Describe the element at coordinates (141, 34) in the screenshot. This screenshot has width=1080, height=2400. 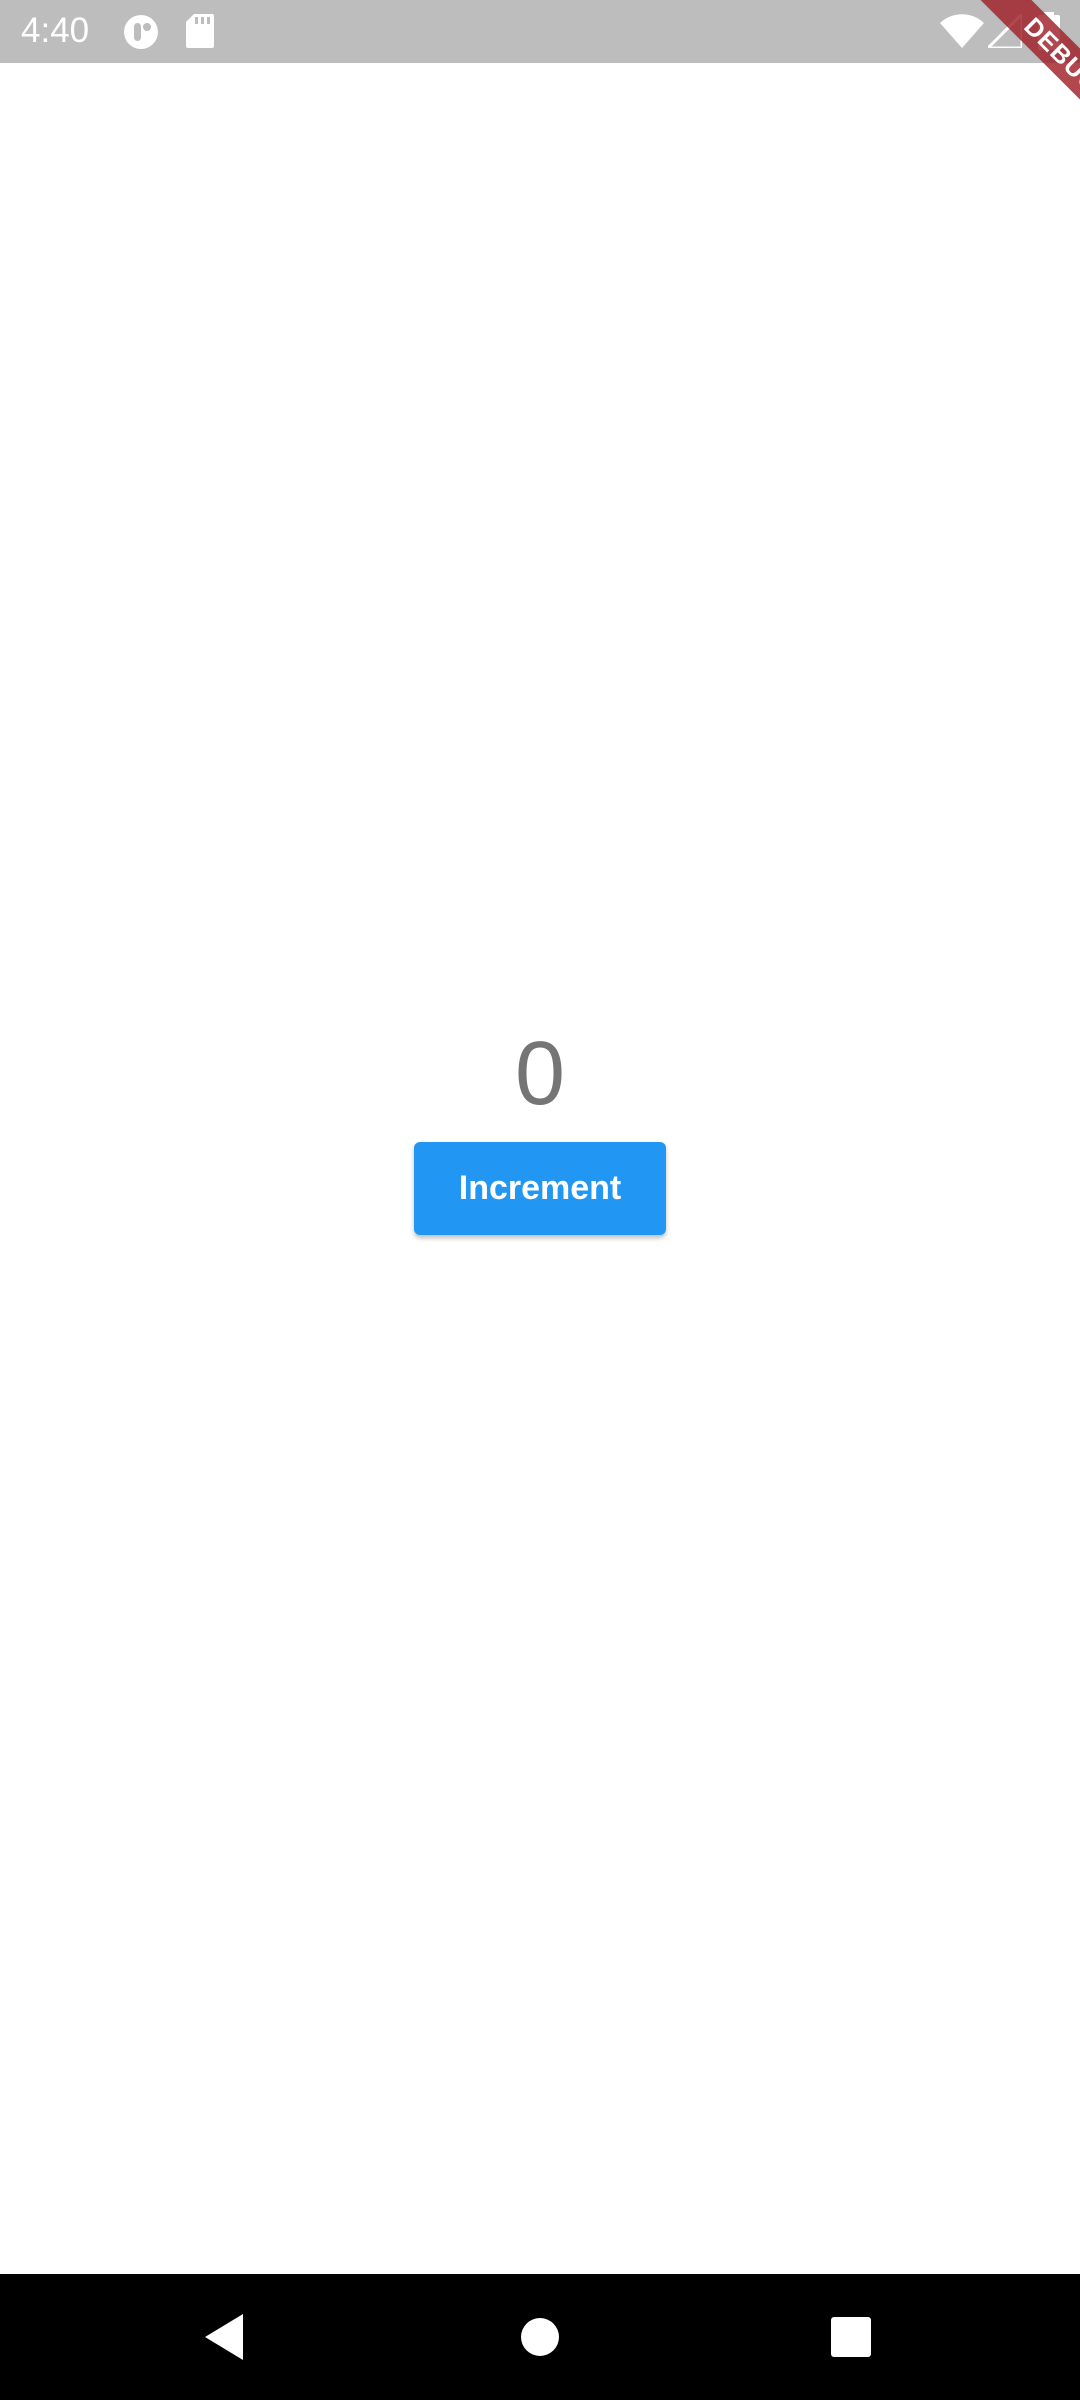
I see `app-notification-icon` at that location.